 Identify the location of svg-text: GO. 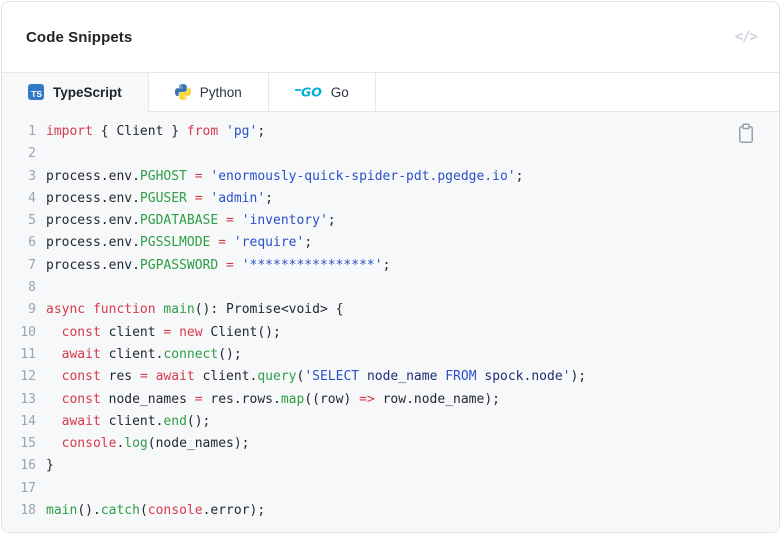
(311, 92).